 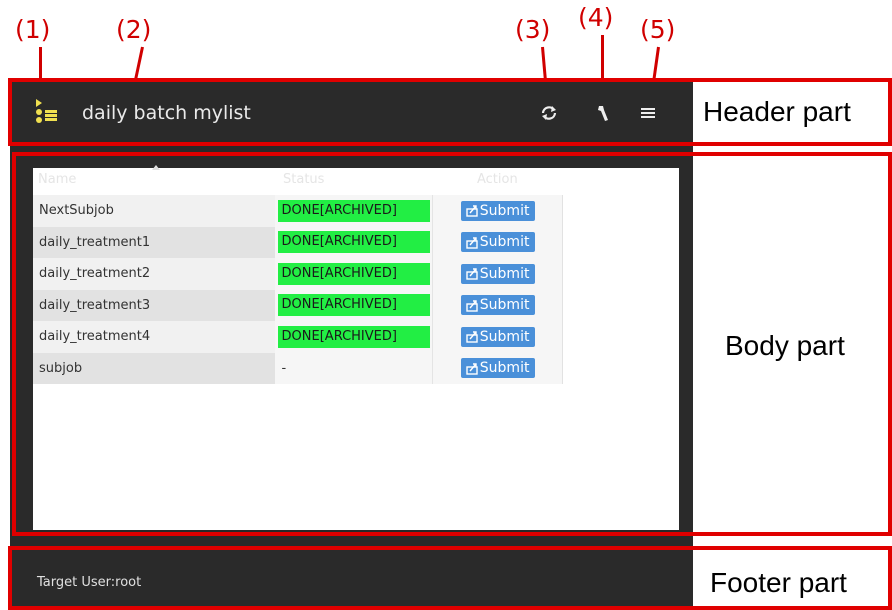 What do you see at coordinates (134, 29) in the screenshot?
I see `callout-2: (2)` at bounding box center [134, 29].